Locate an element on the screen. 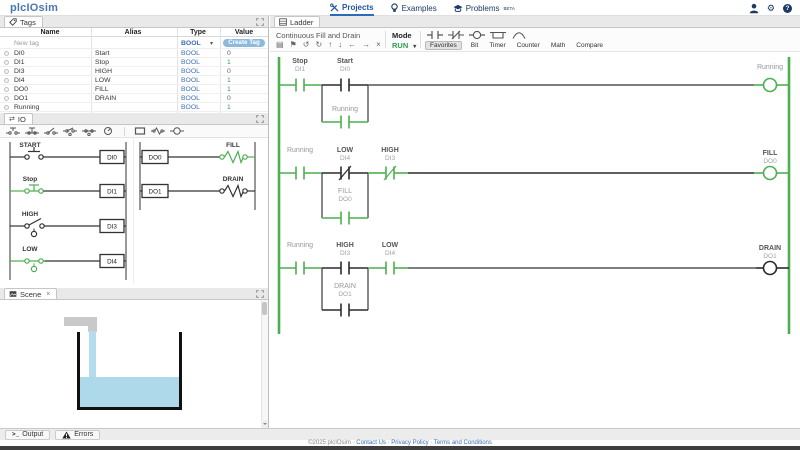 The image size is (800, 450). io-switch-low: LOW DI4 is located at coordinates (68, 259).